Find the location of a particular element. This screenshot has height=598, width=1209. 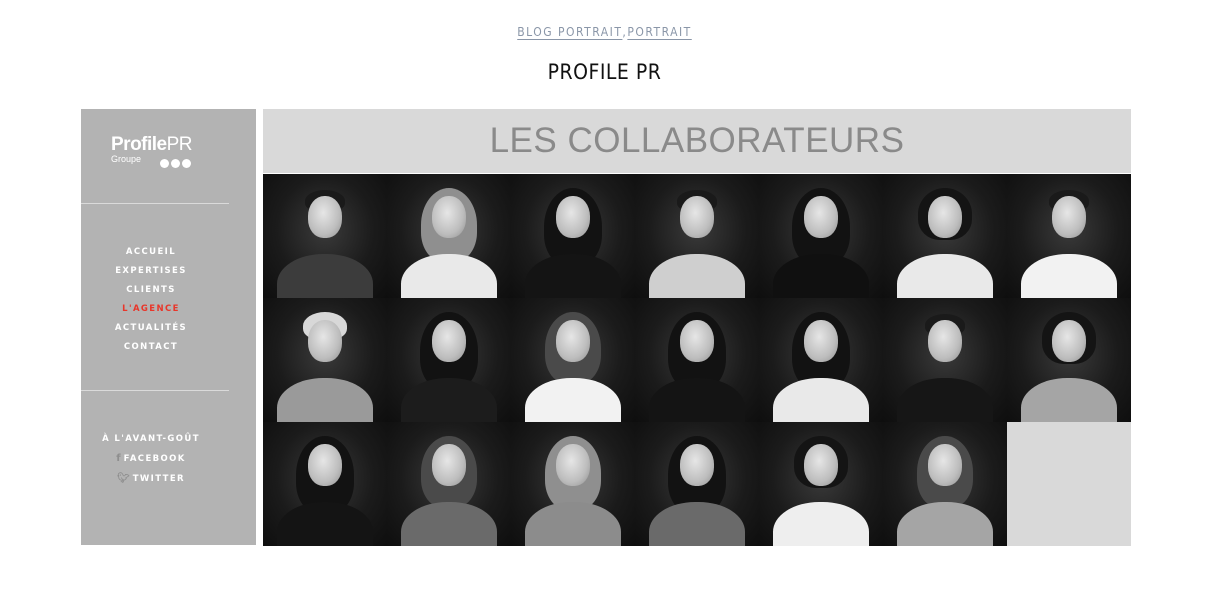

nav-item-actualites: ACTUALITÉS is located at coordinates (151, 328).